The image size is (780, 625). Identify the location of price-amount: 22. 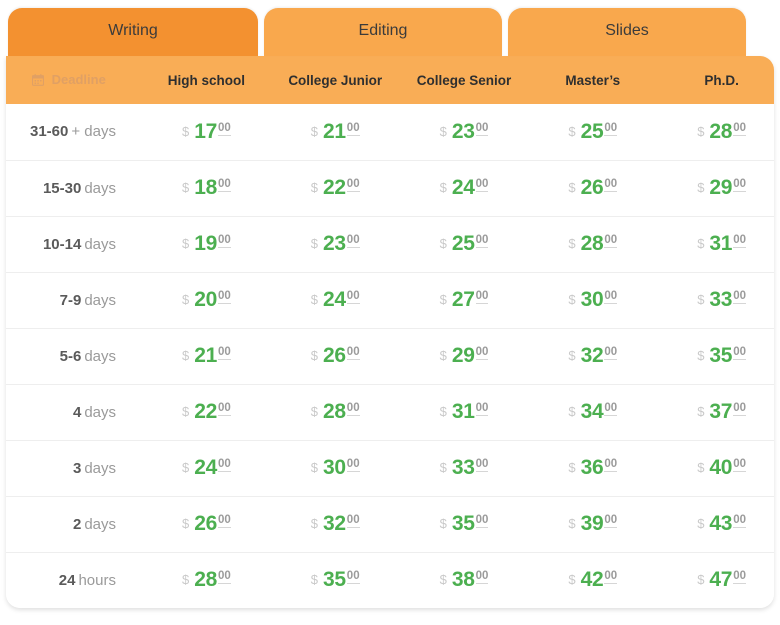
(205, 411).